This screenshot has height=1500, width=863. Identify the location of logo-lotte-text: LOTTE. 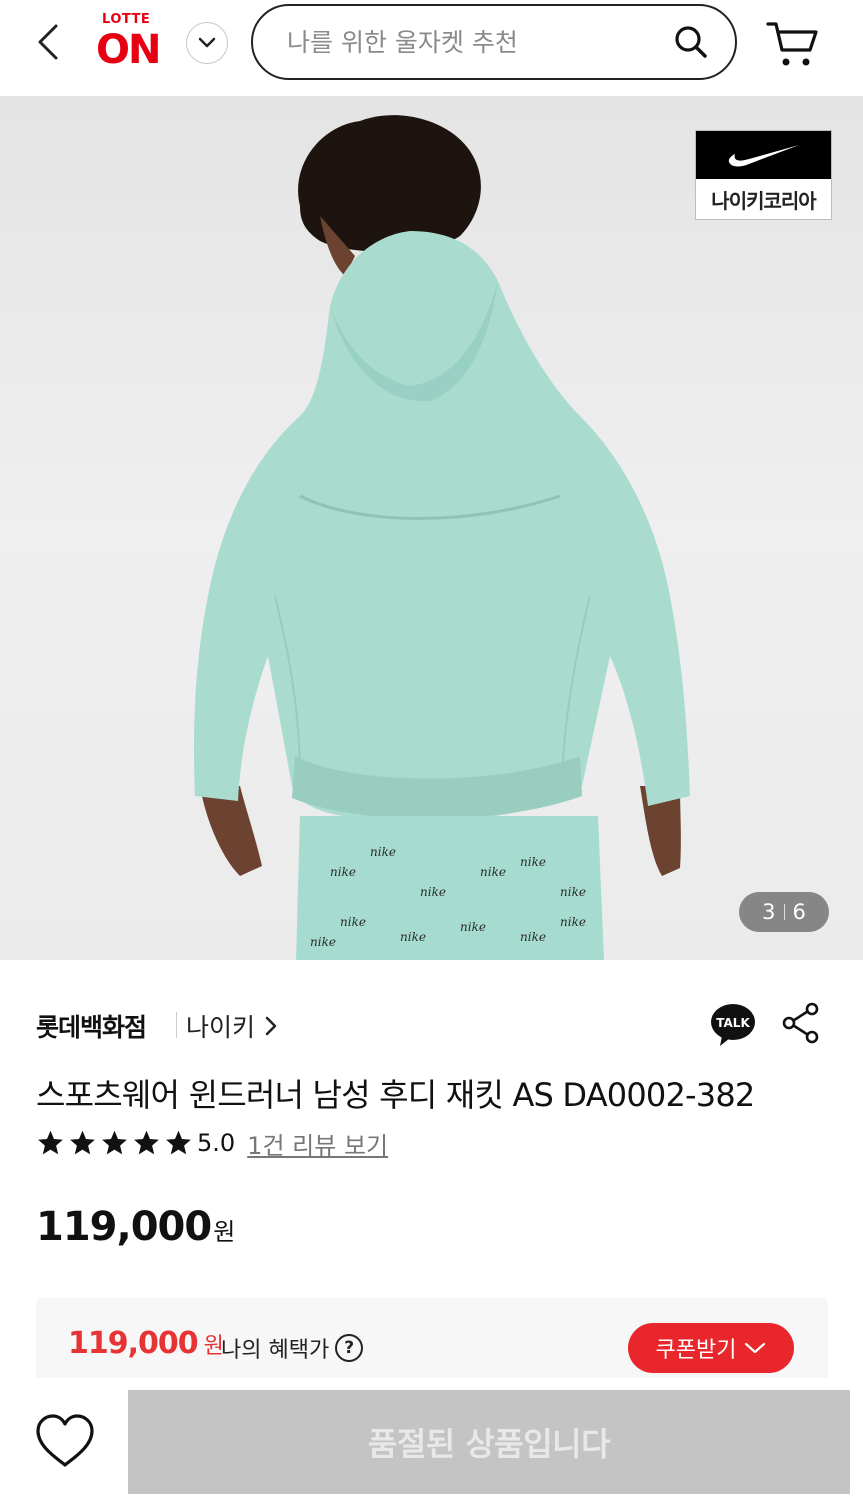
(126, 19).